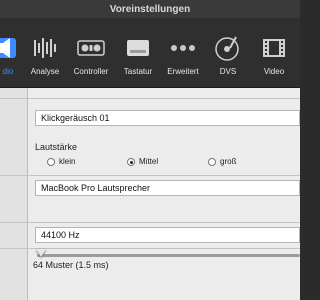  I want to click on volume-label: Lautstärke, so click(56, 147).